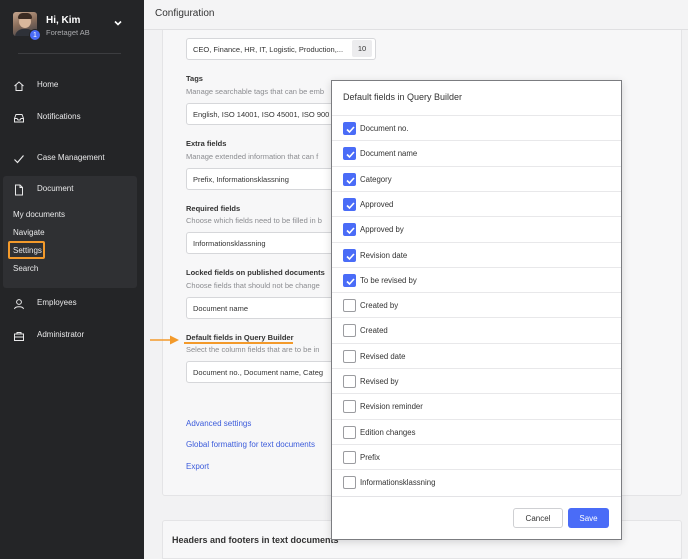 This screenshot has height=559, width=688. I want to click on tags-heading: Tags, so click(194, 78).